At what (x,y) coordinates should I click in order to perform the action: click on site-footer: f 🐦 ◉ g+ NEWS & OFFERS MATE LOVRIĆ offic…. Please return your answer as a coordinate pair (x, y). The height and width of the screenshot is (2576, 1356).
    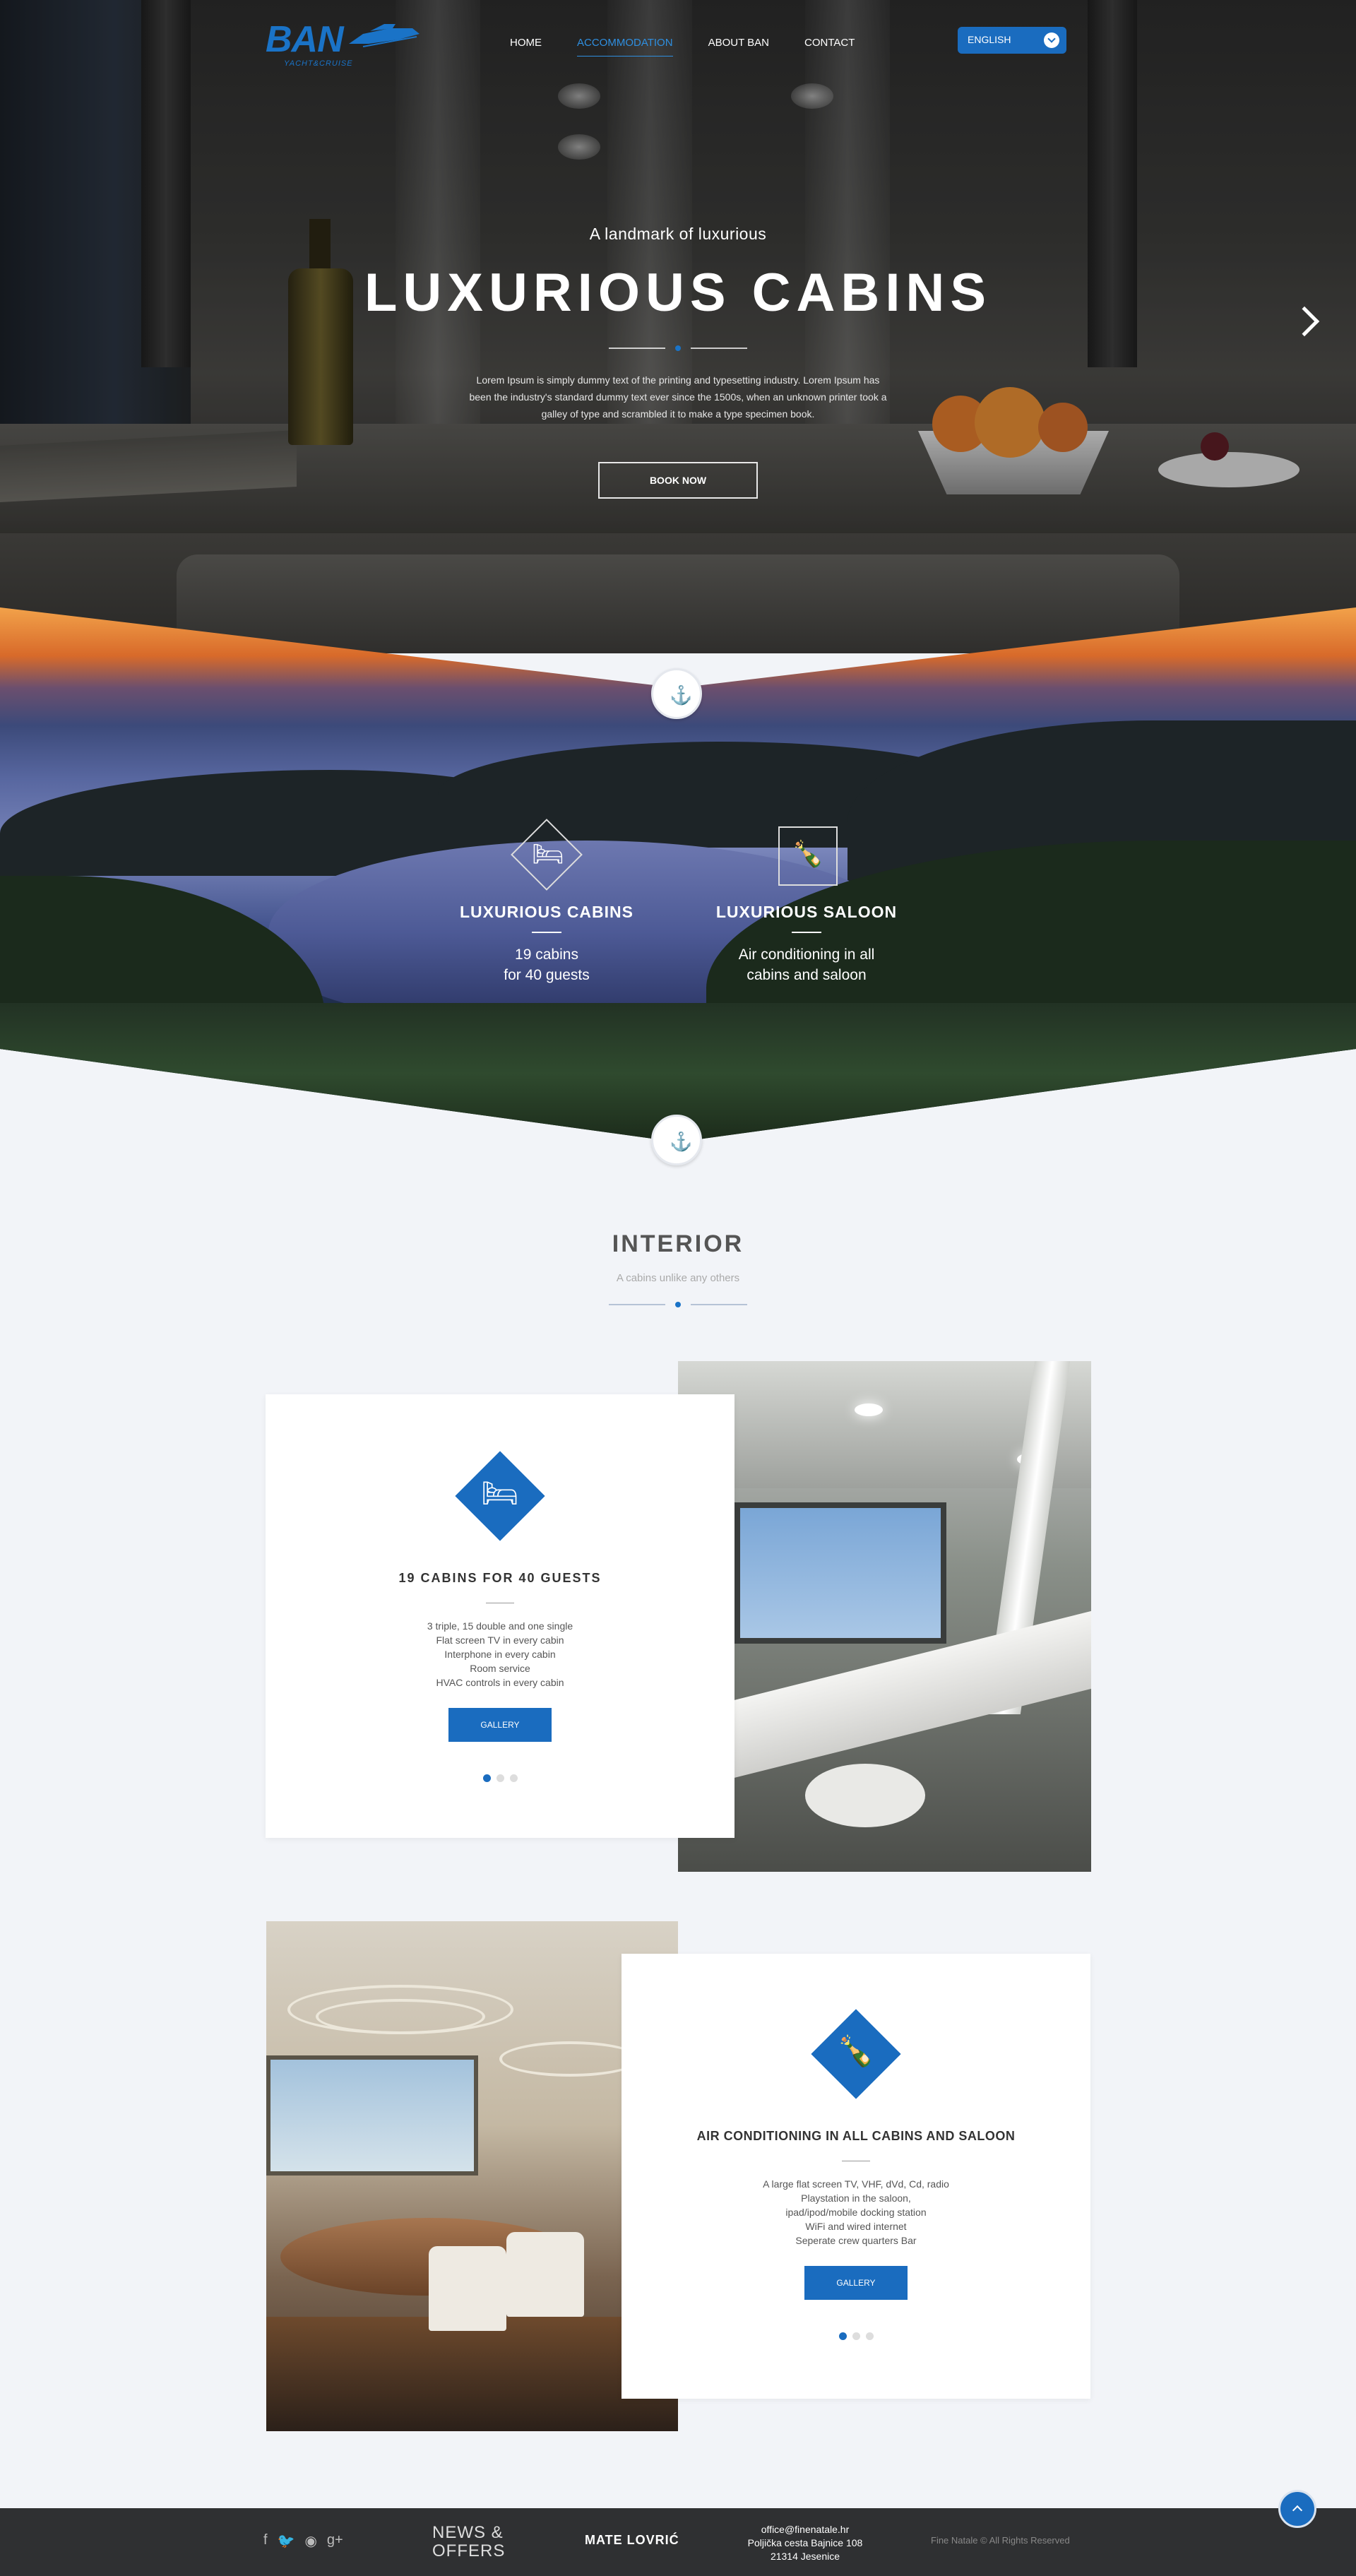
    Looking at the image, I should click on (678, 2542).